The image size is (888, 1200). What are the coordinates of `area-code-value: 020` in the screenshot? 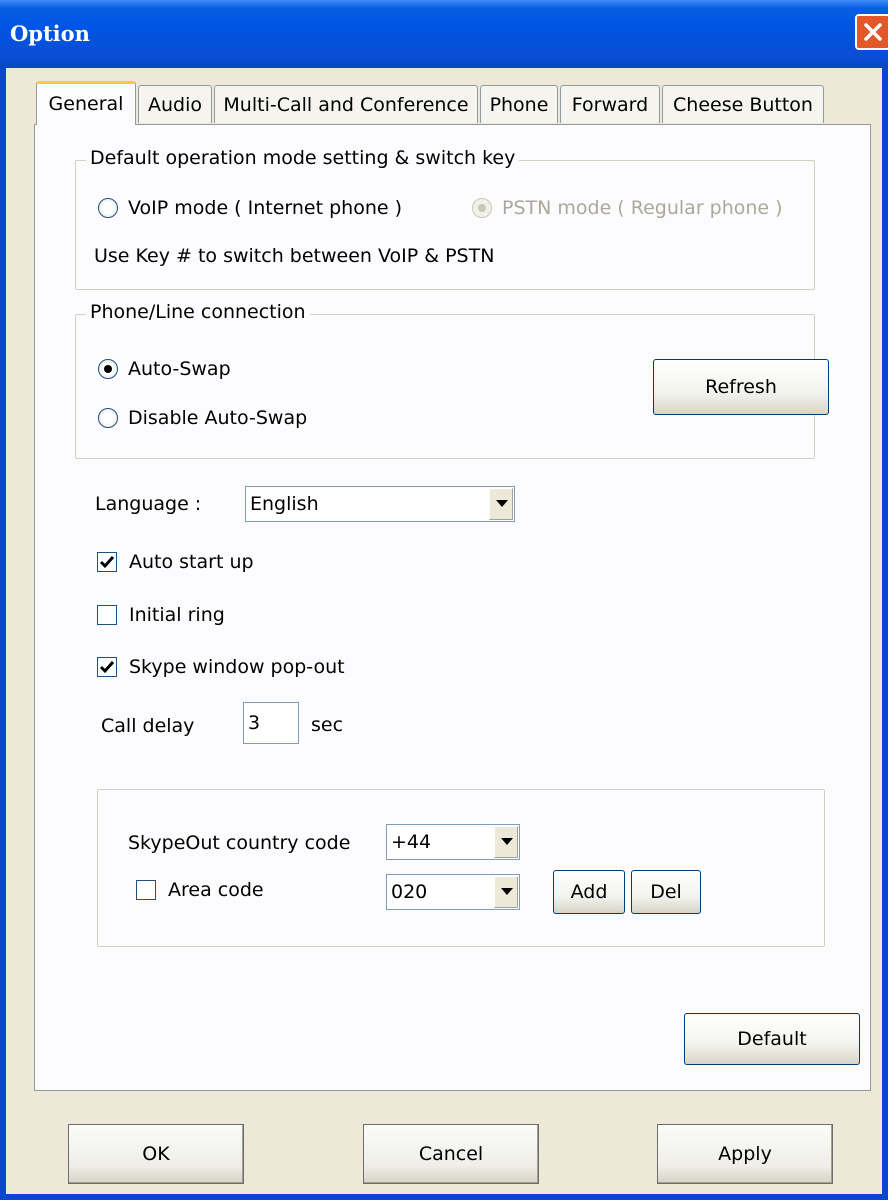 It's located at (409, 892).